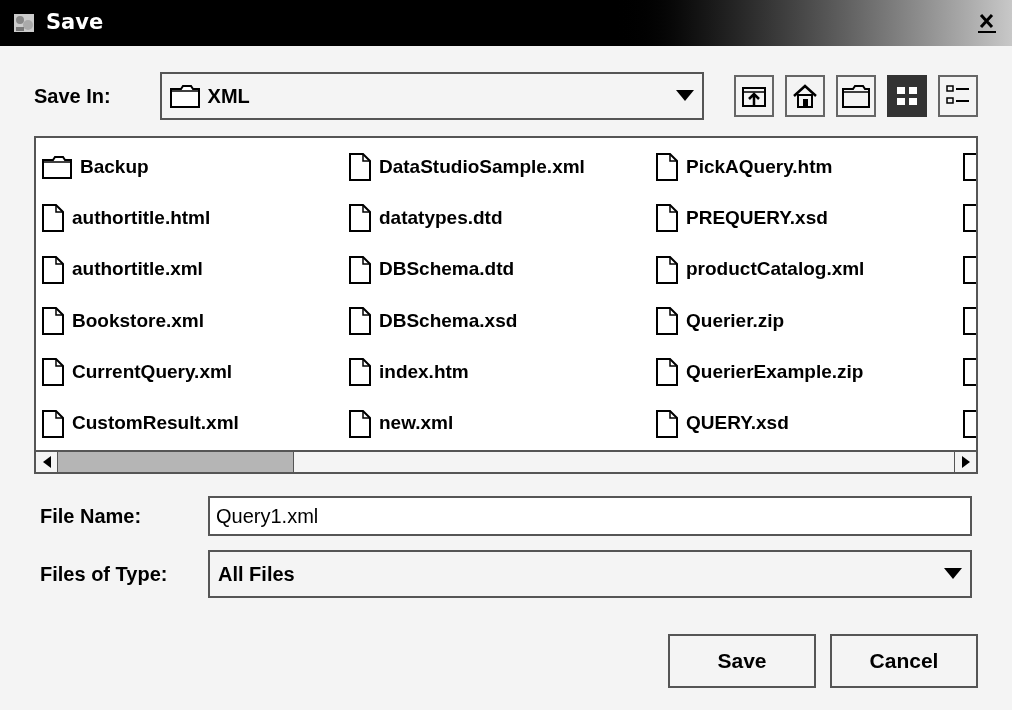  Describe the element at coordinates (904, 661) in the screenshot. I see `dialog-button: Cancel` at that location.